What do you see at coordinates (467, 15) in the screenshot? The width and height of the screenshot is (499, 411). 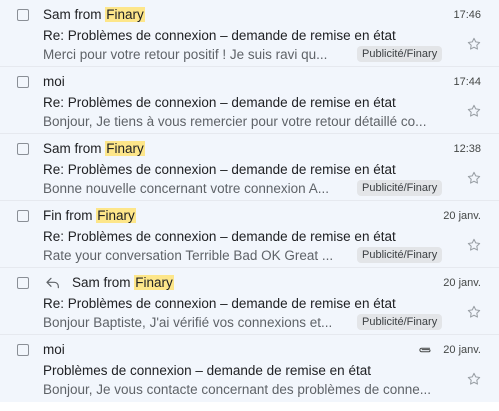 I see `email-time: 17:46` at bounding box center [467, 15].